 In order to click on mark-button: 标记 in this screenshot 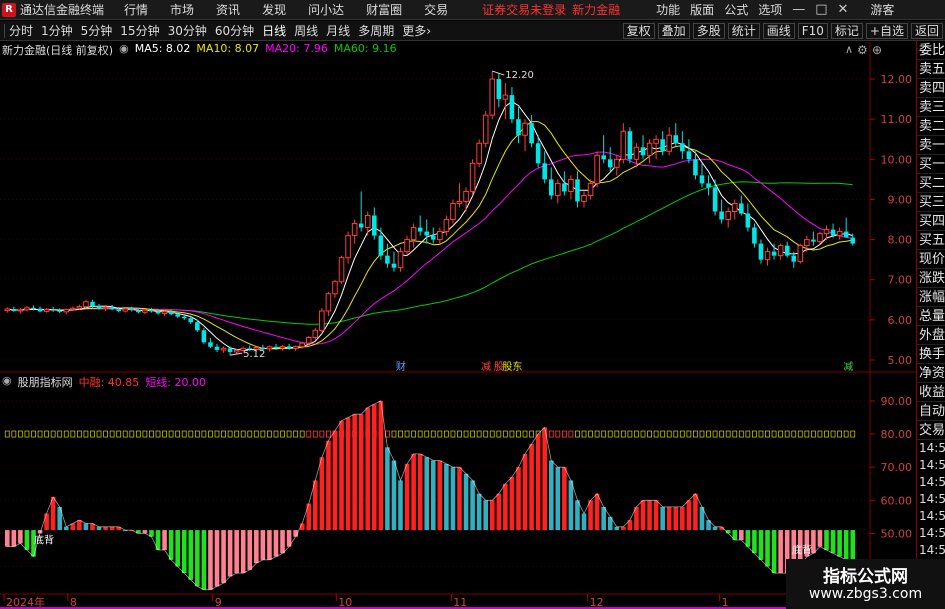, I will do `click(846, 31)`.